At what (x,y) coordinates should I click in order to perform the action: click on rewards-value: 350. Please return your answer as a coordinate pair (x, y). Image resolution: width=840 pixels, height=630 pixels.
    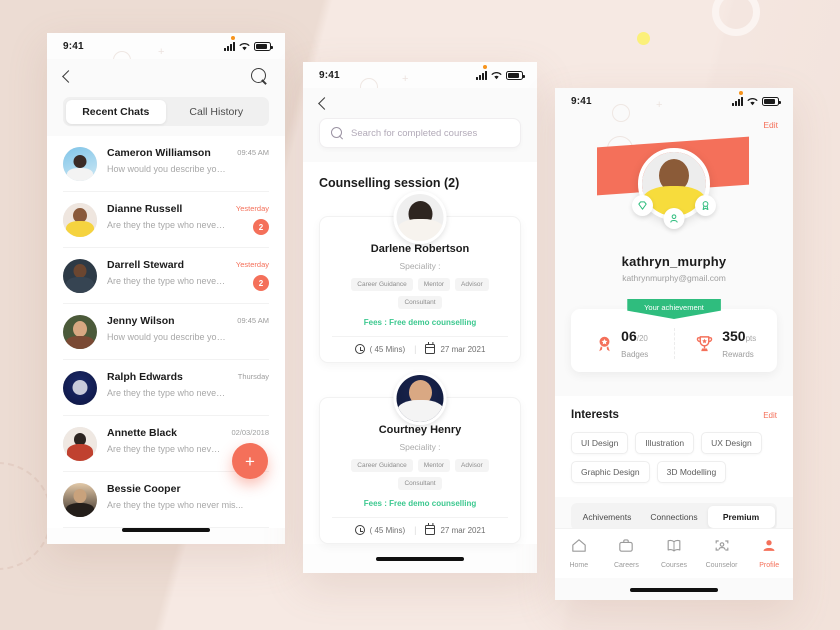
    Looking at the image, I should click on (734, 336).